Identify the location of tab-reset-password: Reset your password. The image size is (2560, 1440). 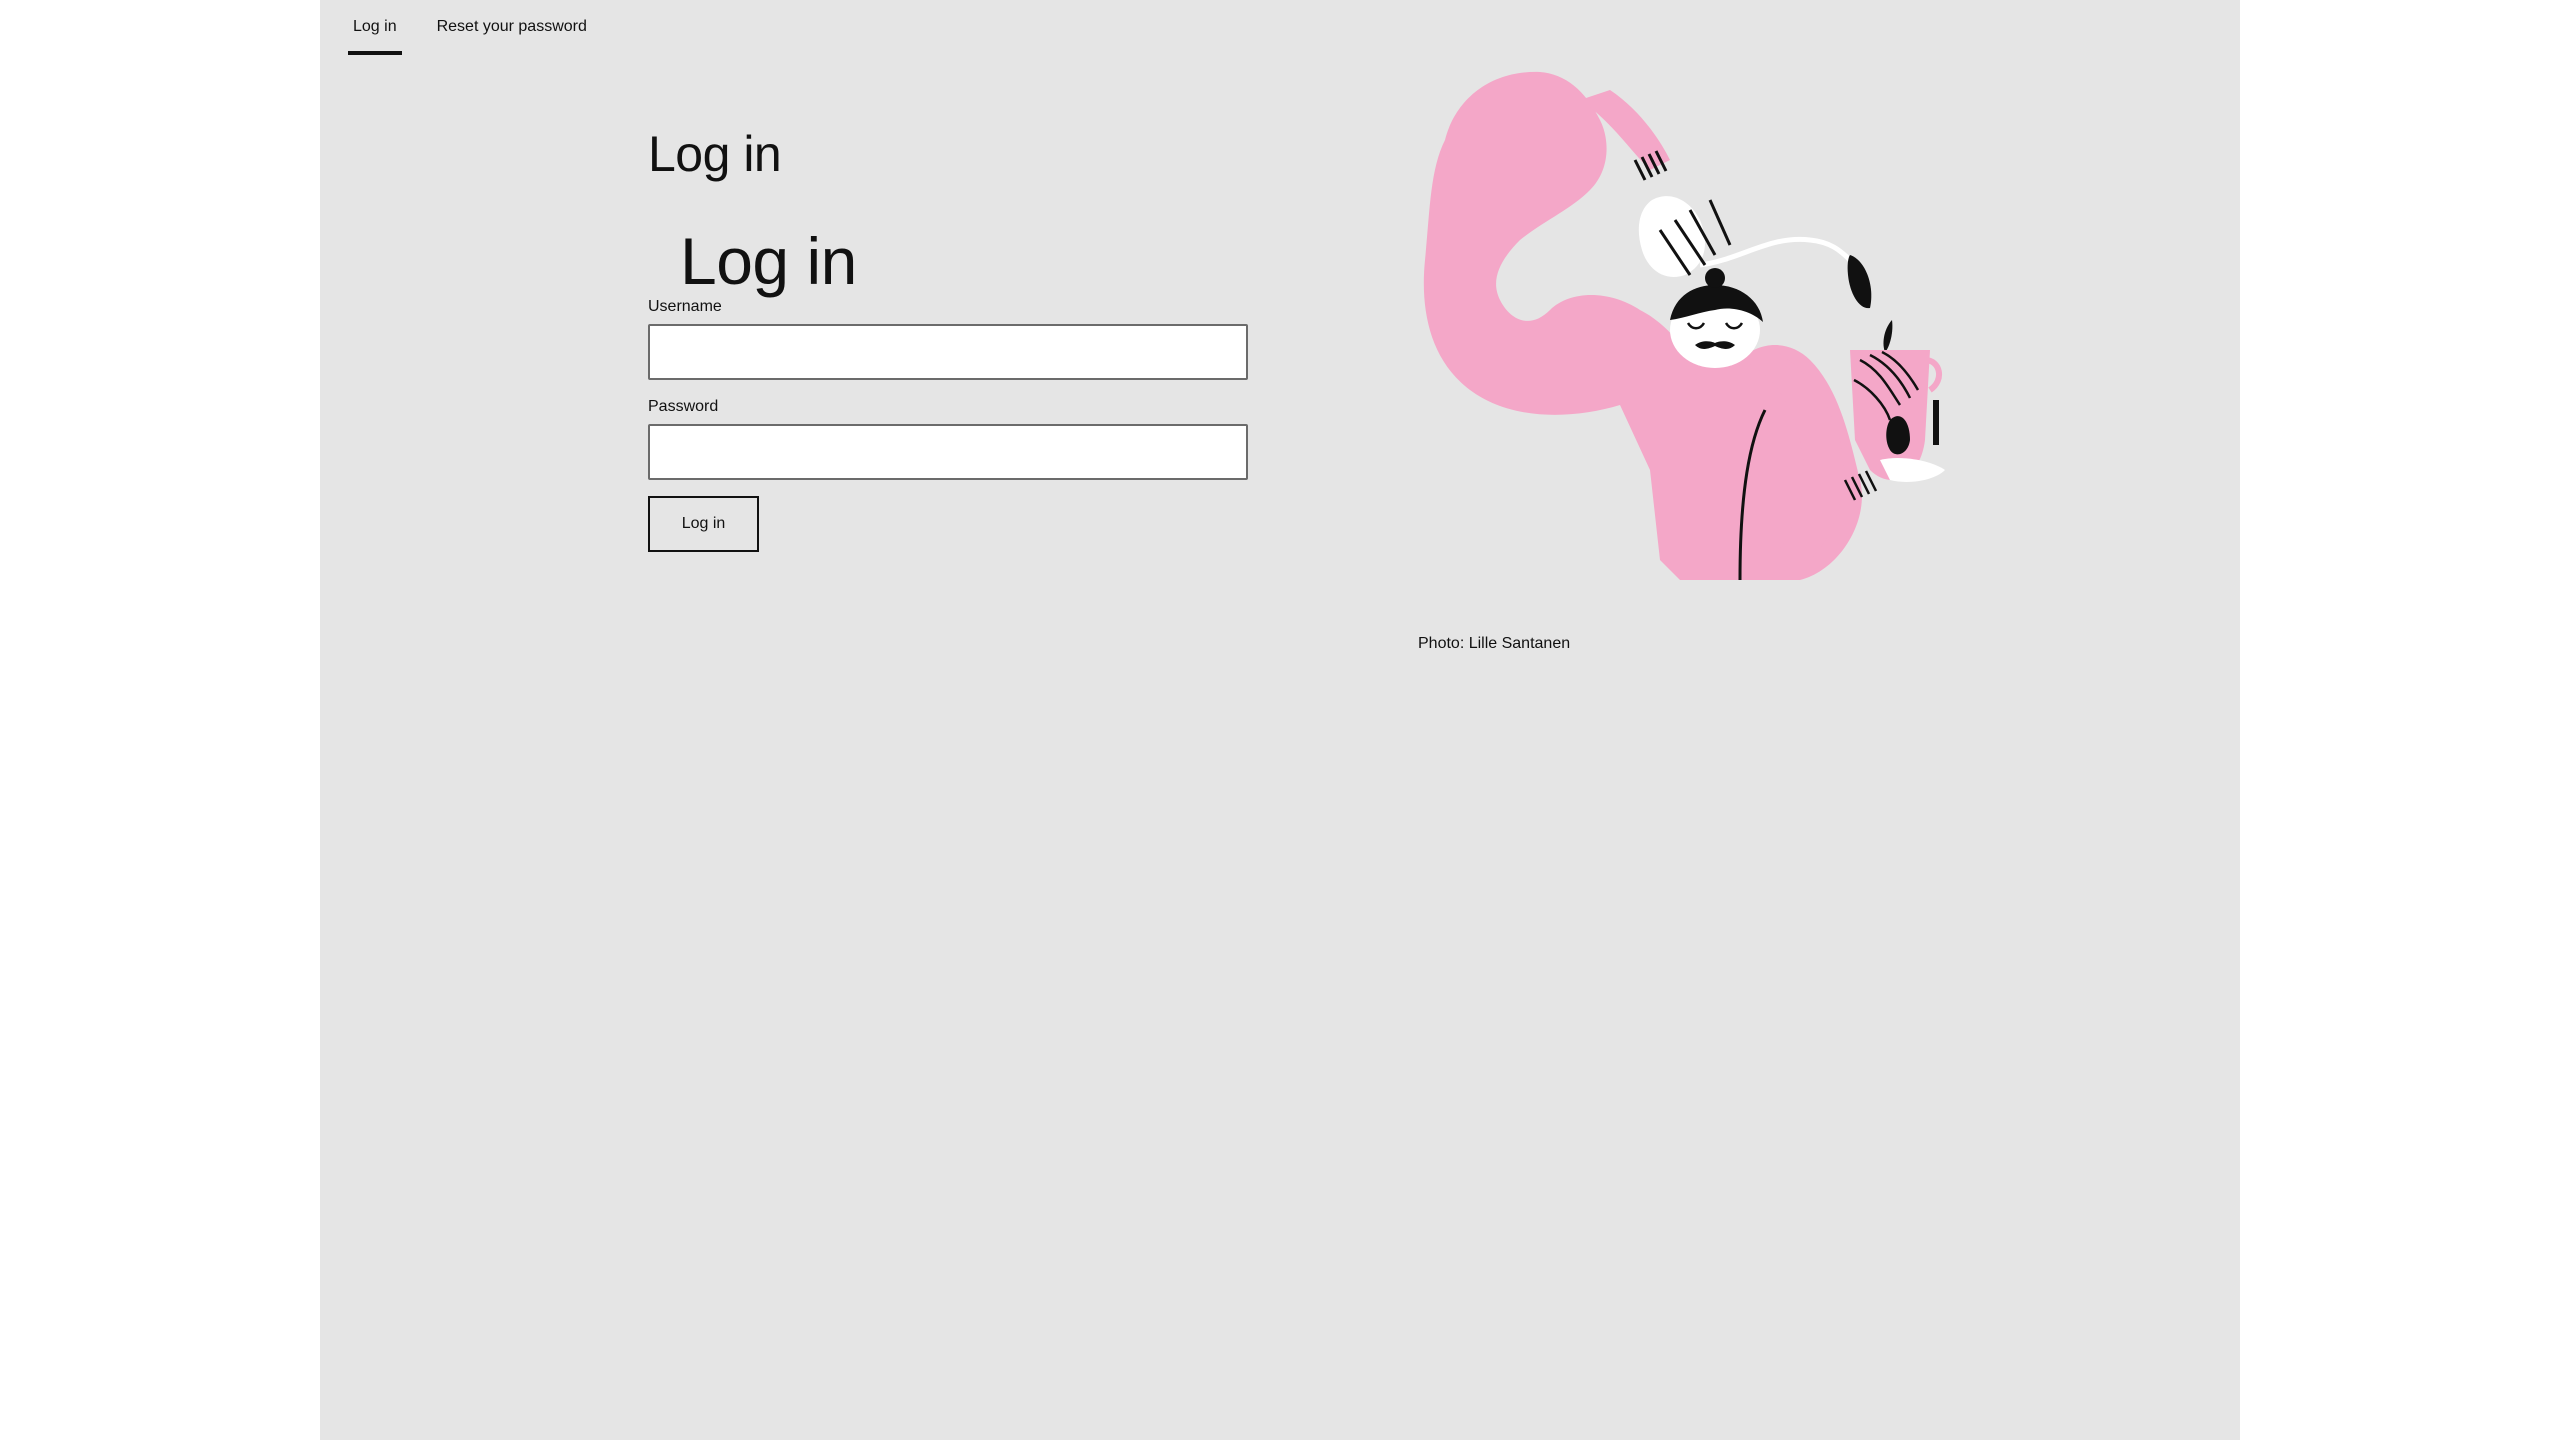
(512, 27).